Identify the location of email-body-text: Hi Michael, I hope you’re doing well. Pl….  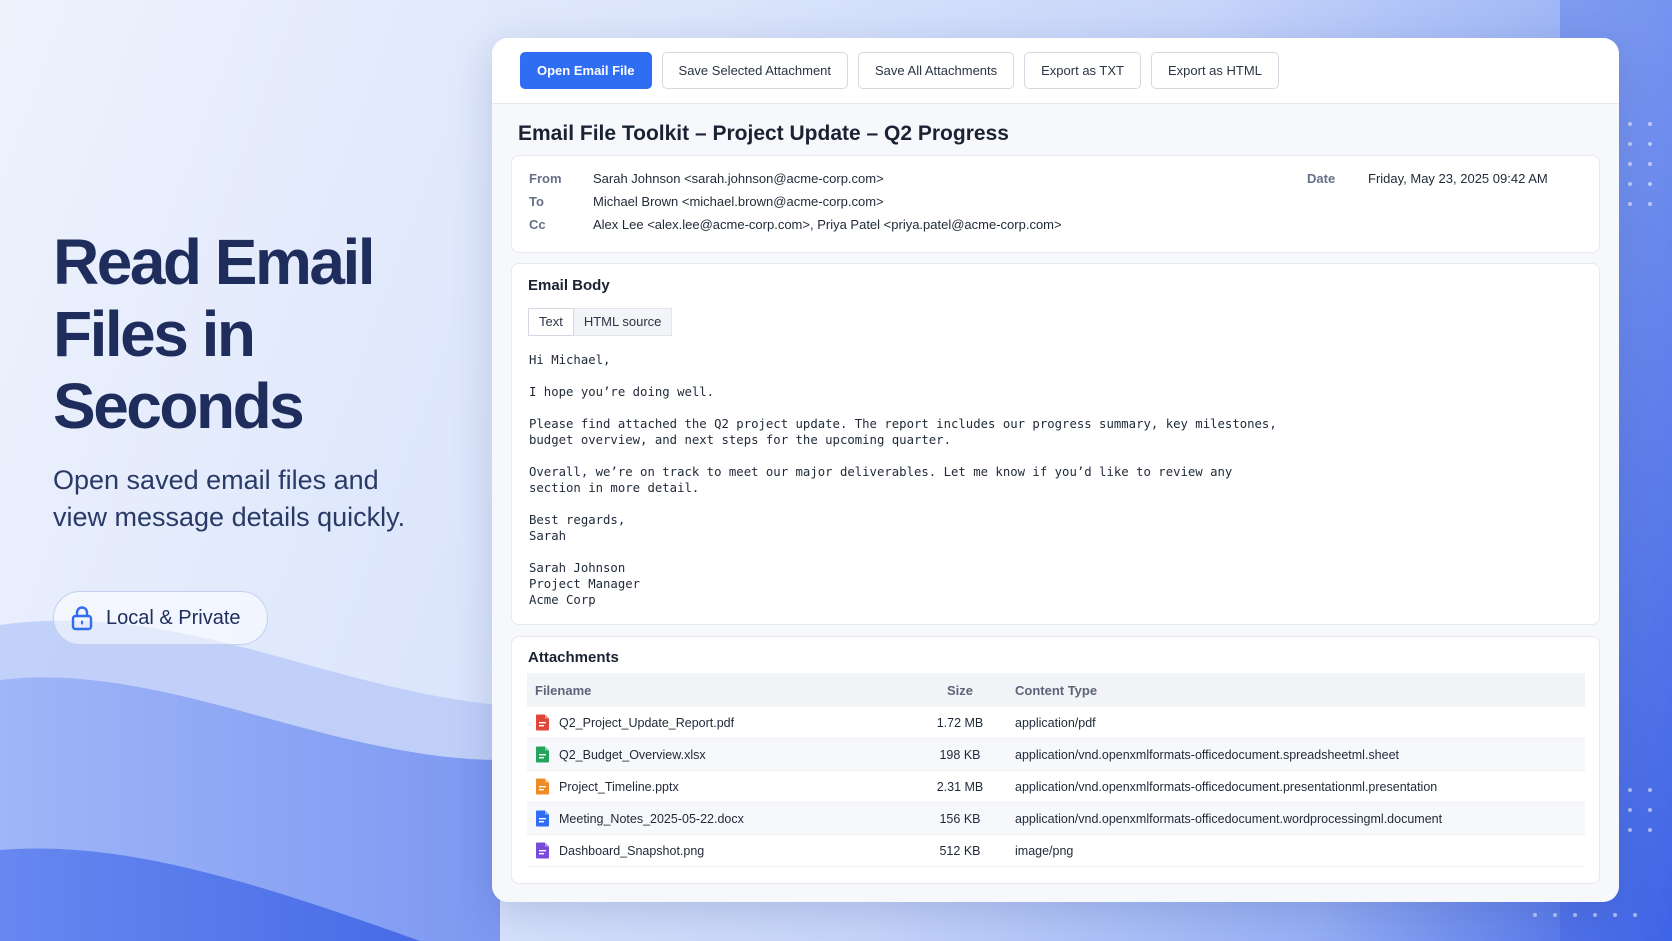
(903, 480).